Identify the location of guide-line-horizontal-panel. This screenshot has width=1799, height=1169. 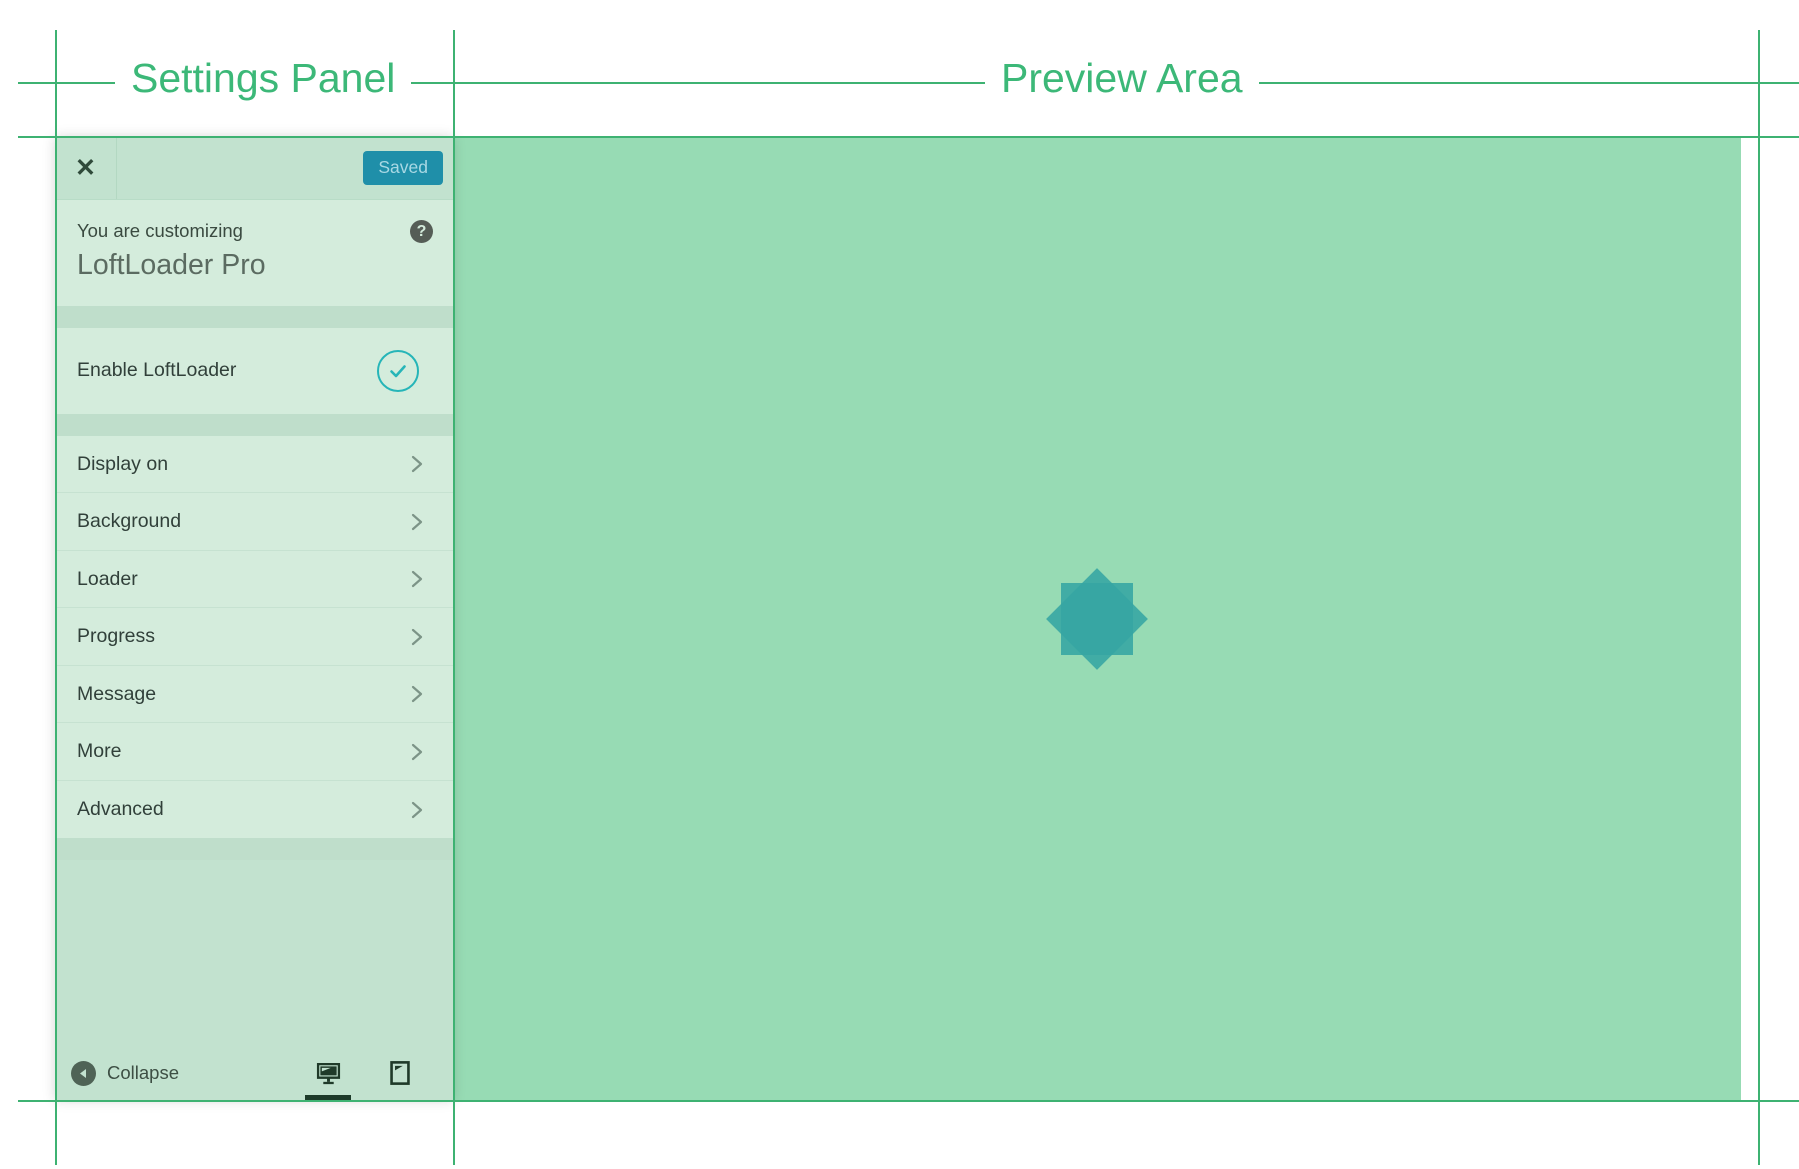
(908, 137).